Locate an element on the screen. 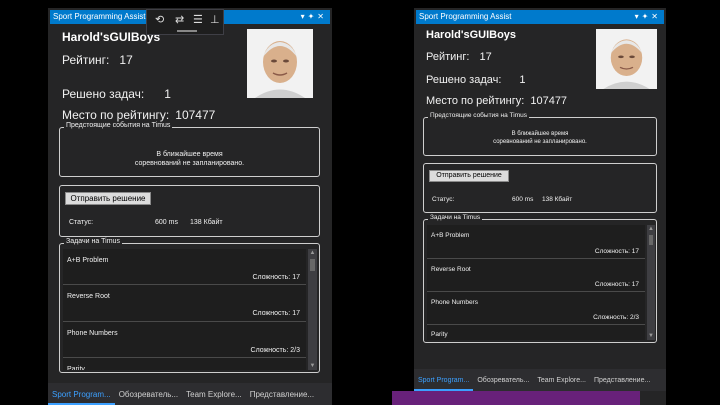 The height and width of the screenshot is (405, 720). toolbar-handle is located at coordinates (187, 31).